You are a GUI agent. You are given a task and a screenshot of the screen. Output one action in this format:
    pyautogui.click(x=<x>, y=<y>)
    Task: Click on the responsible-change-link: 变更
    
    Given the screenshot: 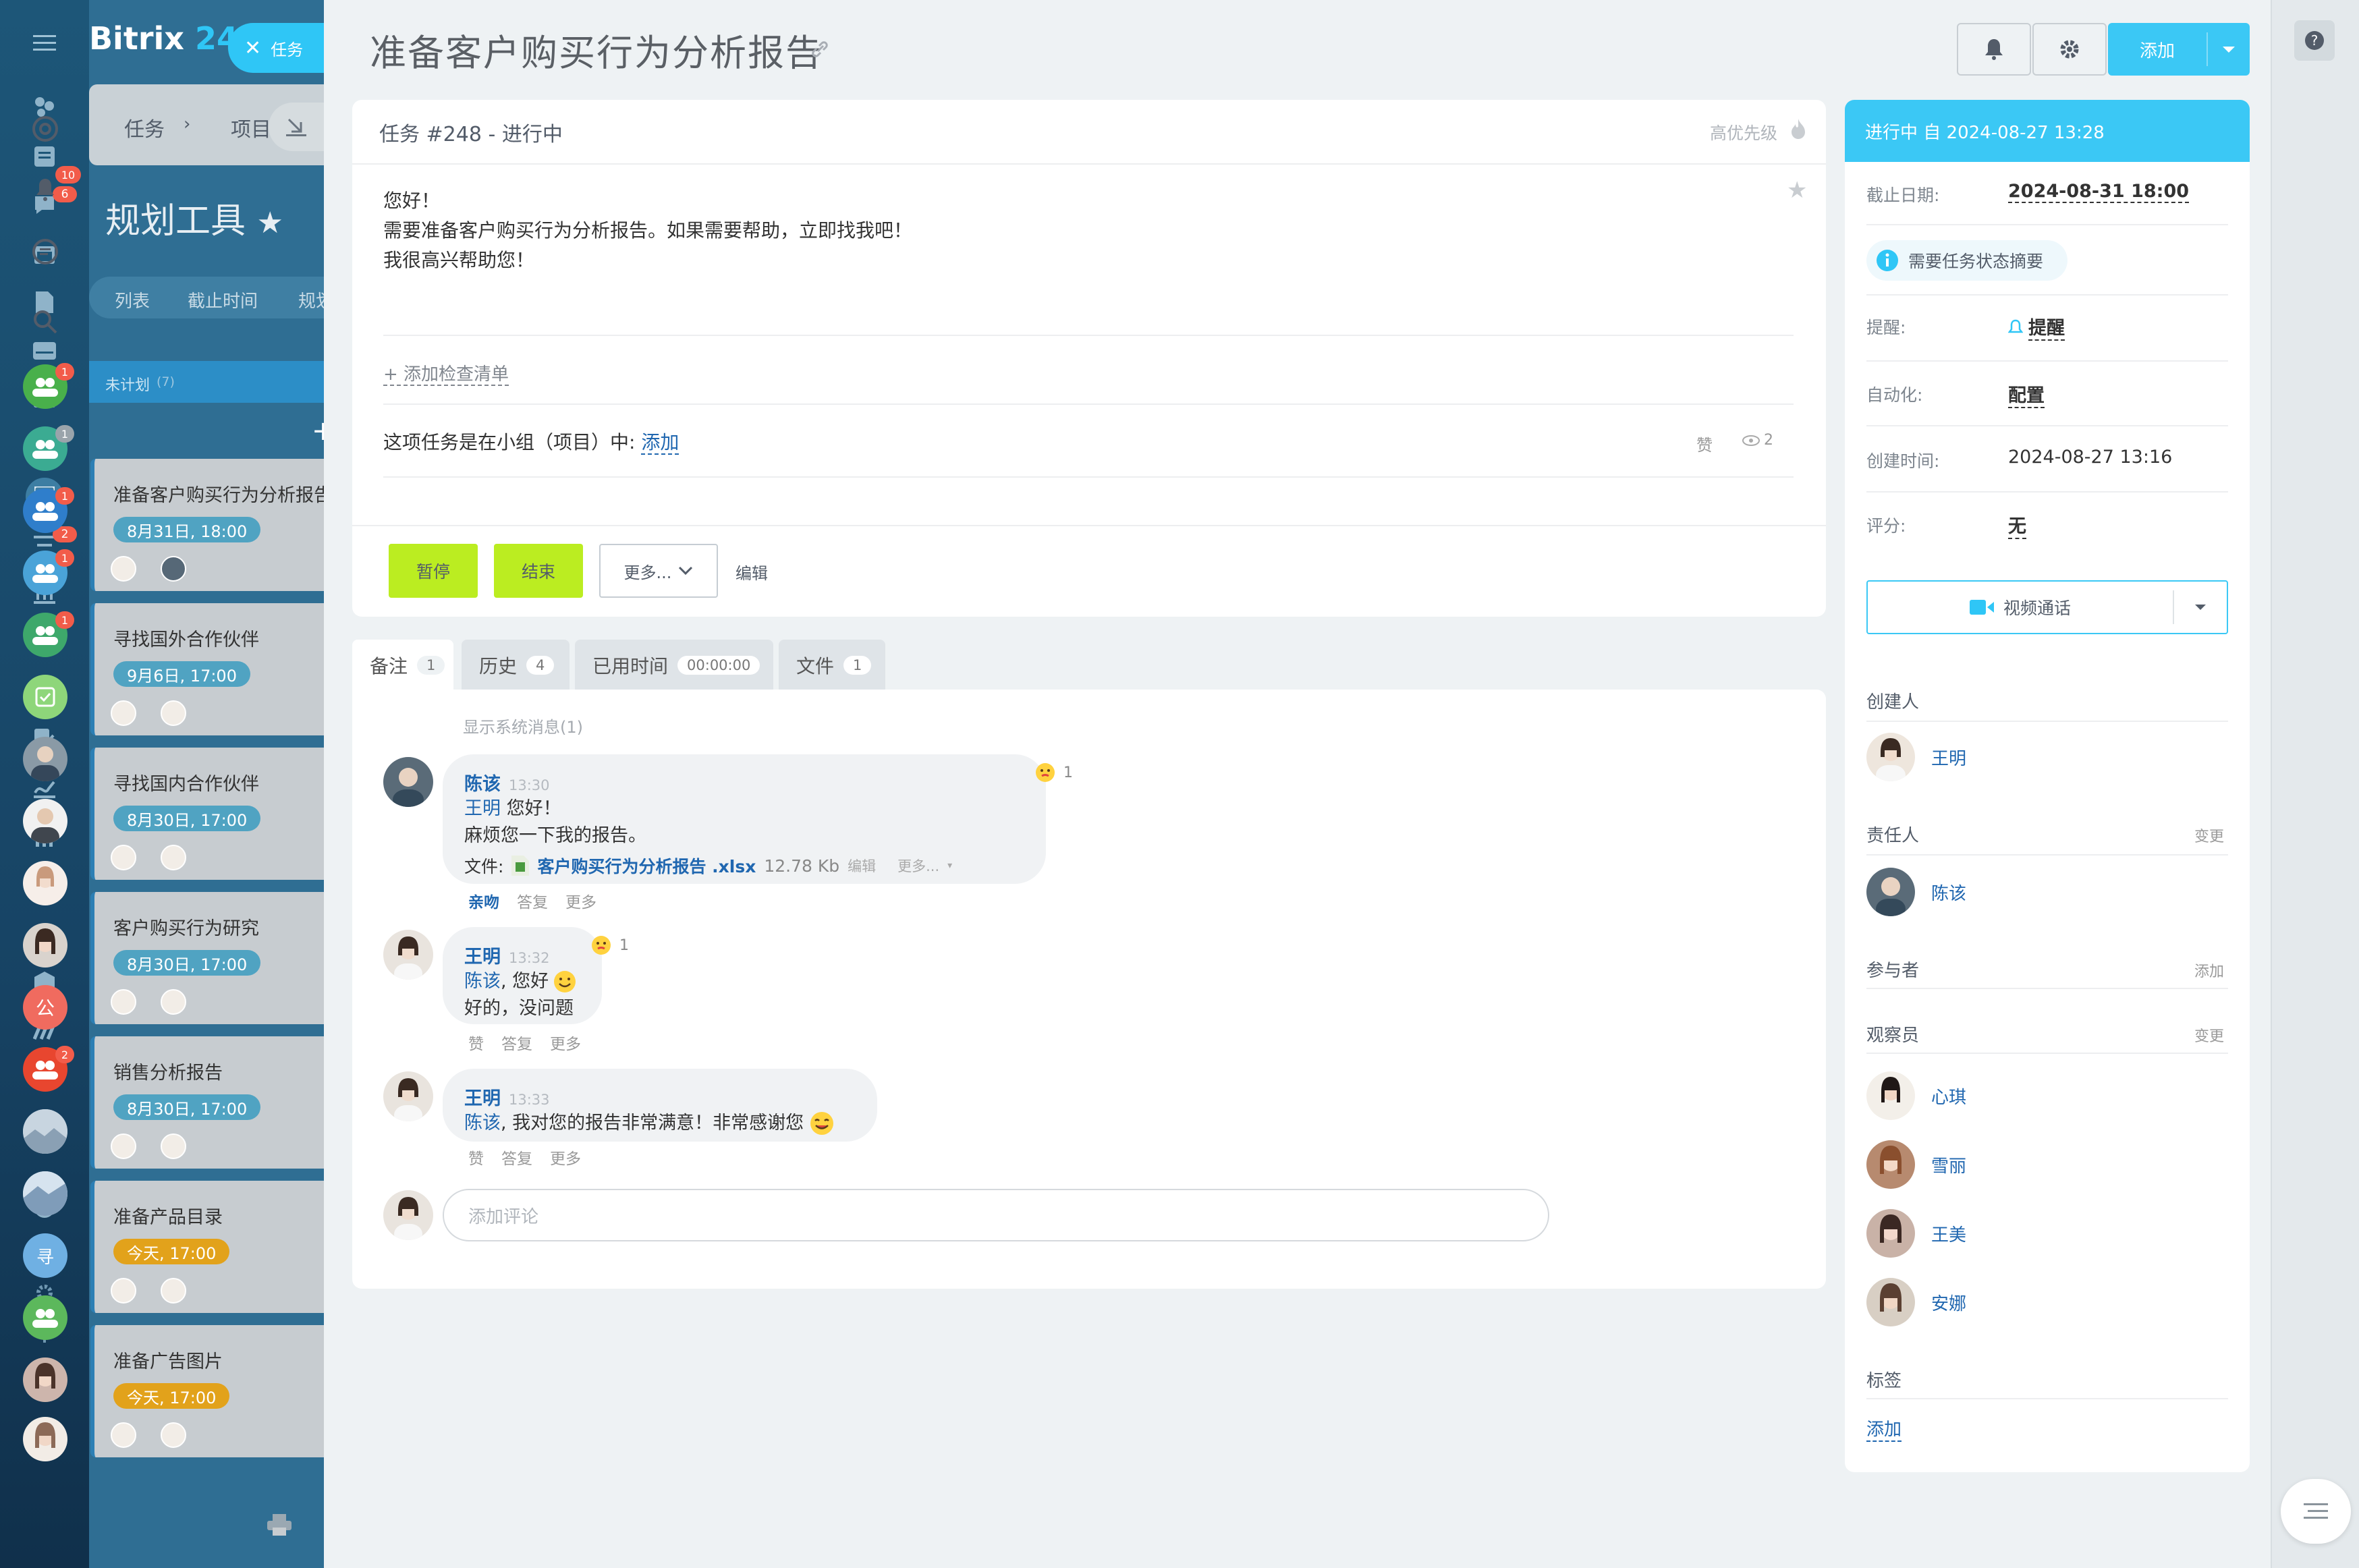 What is the action you would take?
    pyautogui.click(x=2209, y=835)
    